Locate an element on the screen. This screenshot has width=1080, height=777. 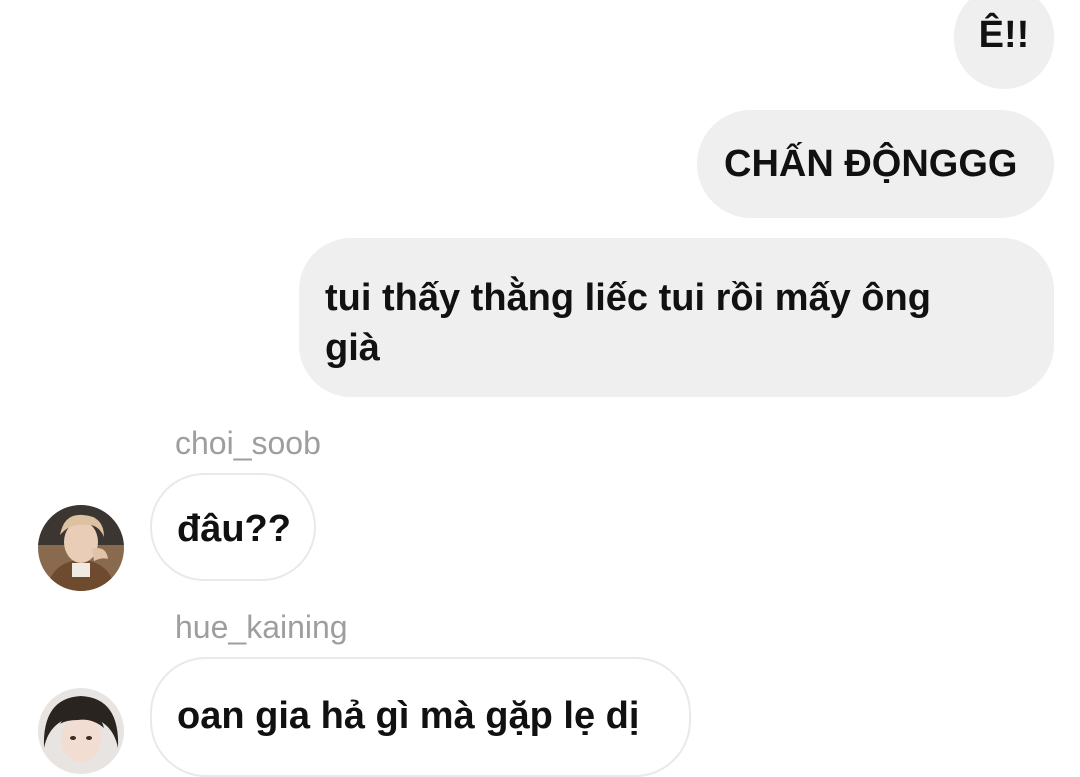
sender-name: hue_kaining is located at coordinates (261, 627).